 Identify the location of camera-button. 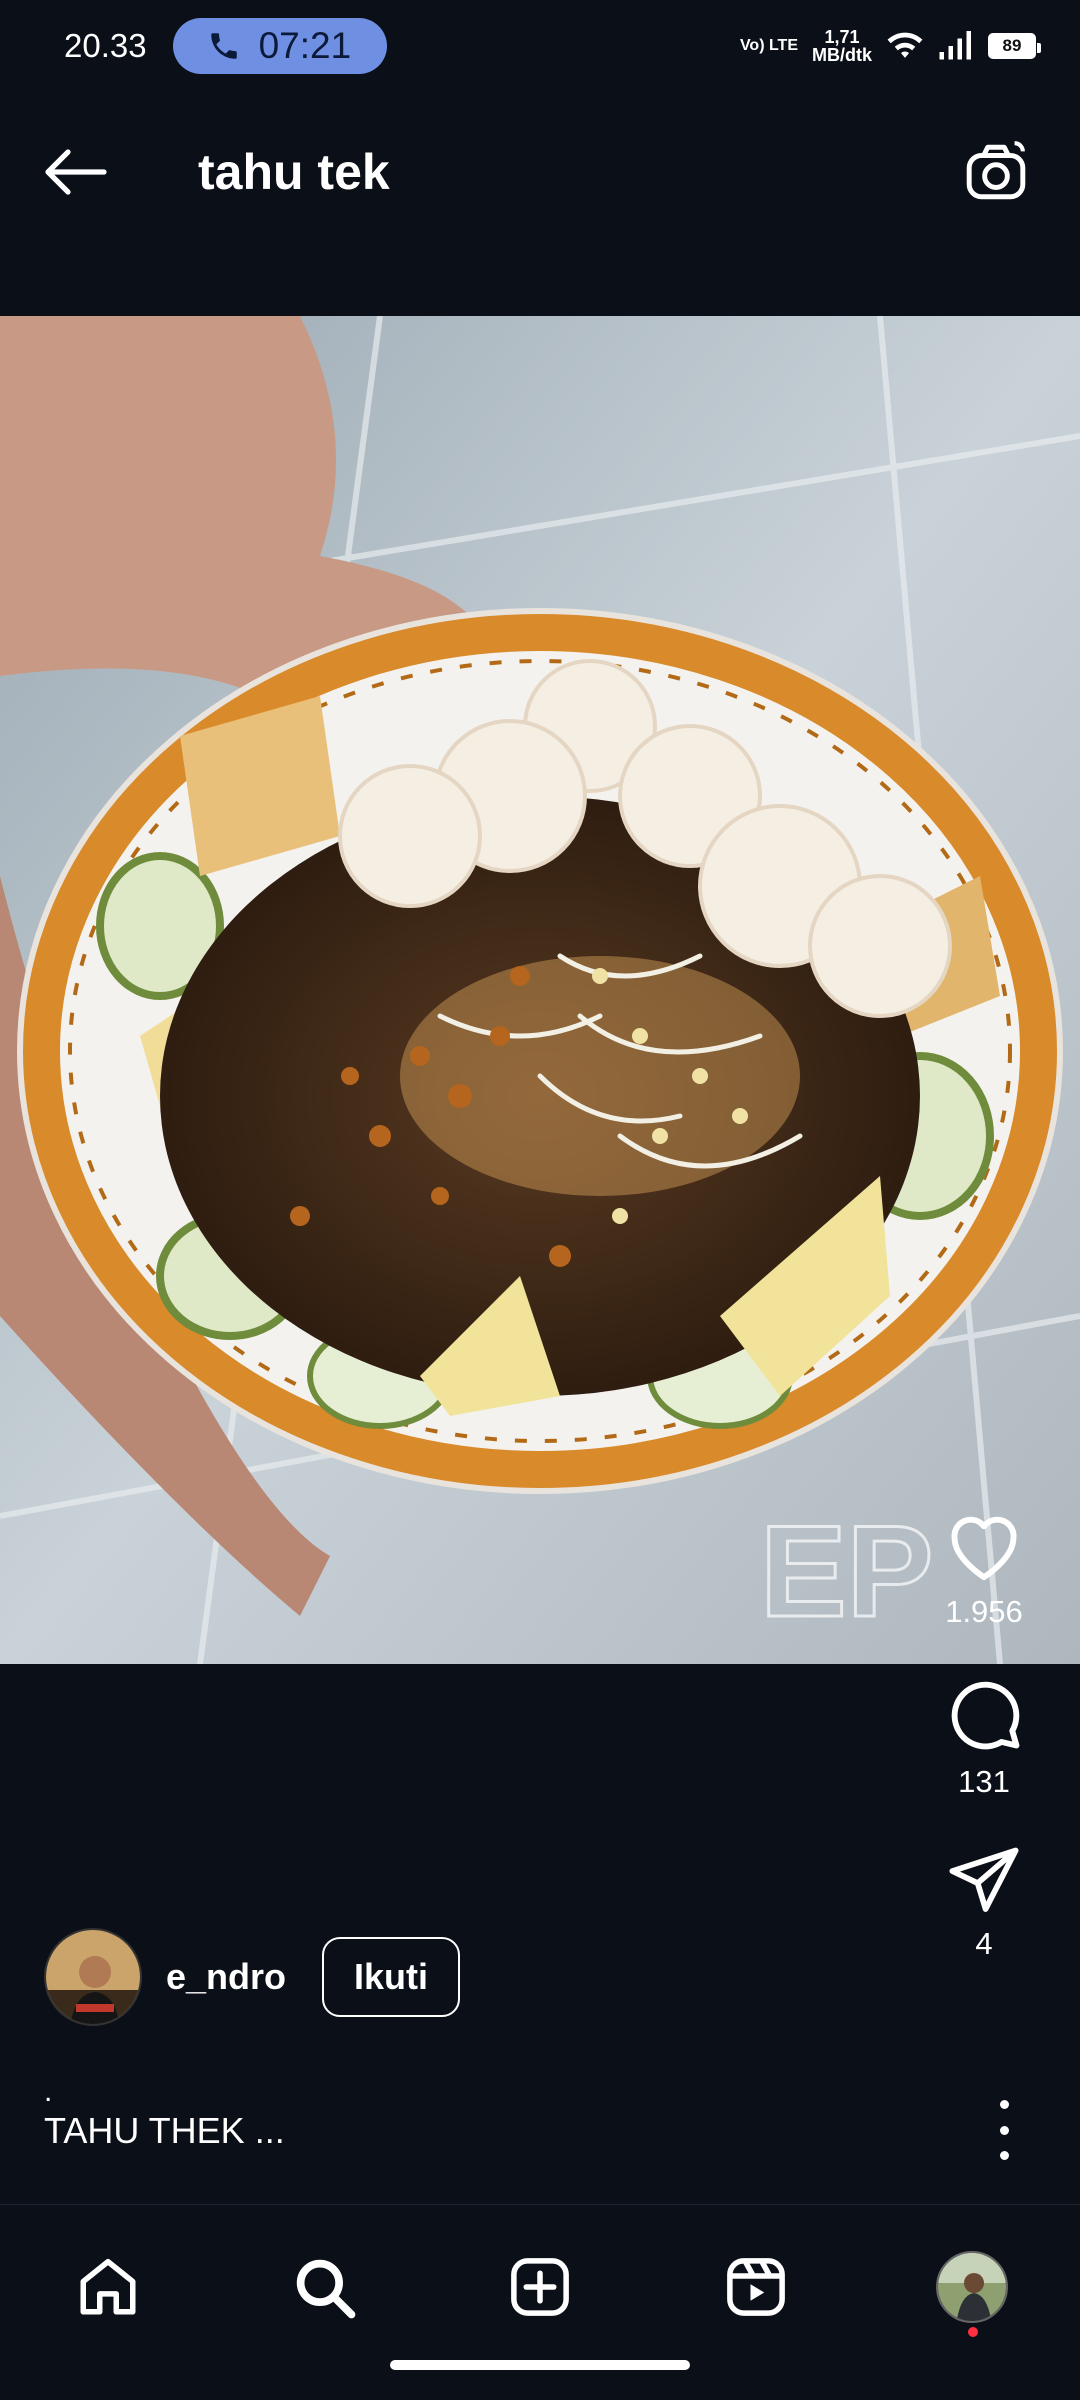
(996, 172).